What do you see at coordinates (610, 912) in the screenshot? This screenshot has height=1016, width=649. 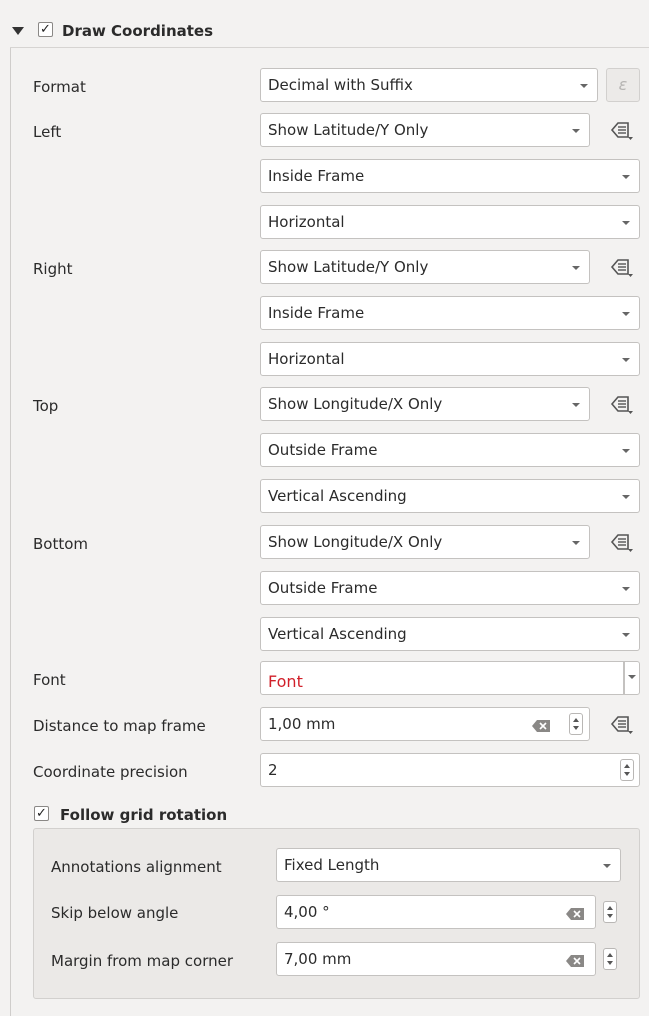 I see `skip-angle-stepper` at bounding box center [610, 912].